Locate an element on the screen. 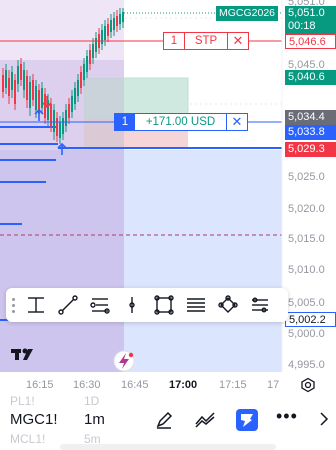  take-profit-price: 5,040.6 is located at coordinates (310, 77).